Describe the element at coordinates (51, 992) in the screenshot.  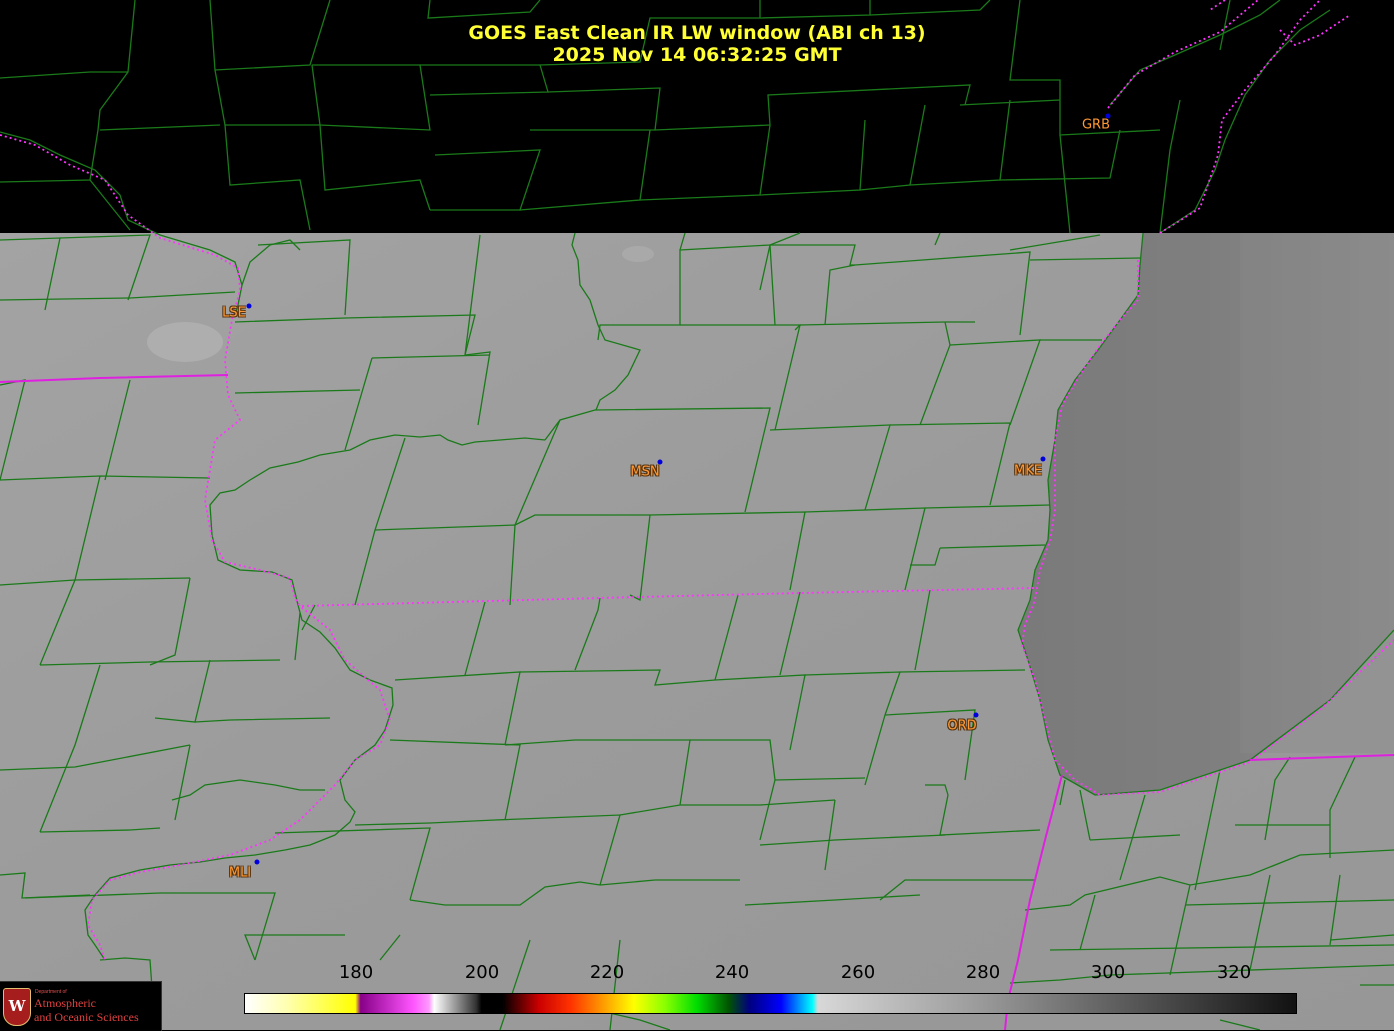
I see `logo-department: Department of` at that location.